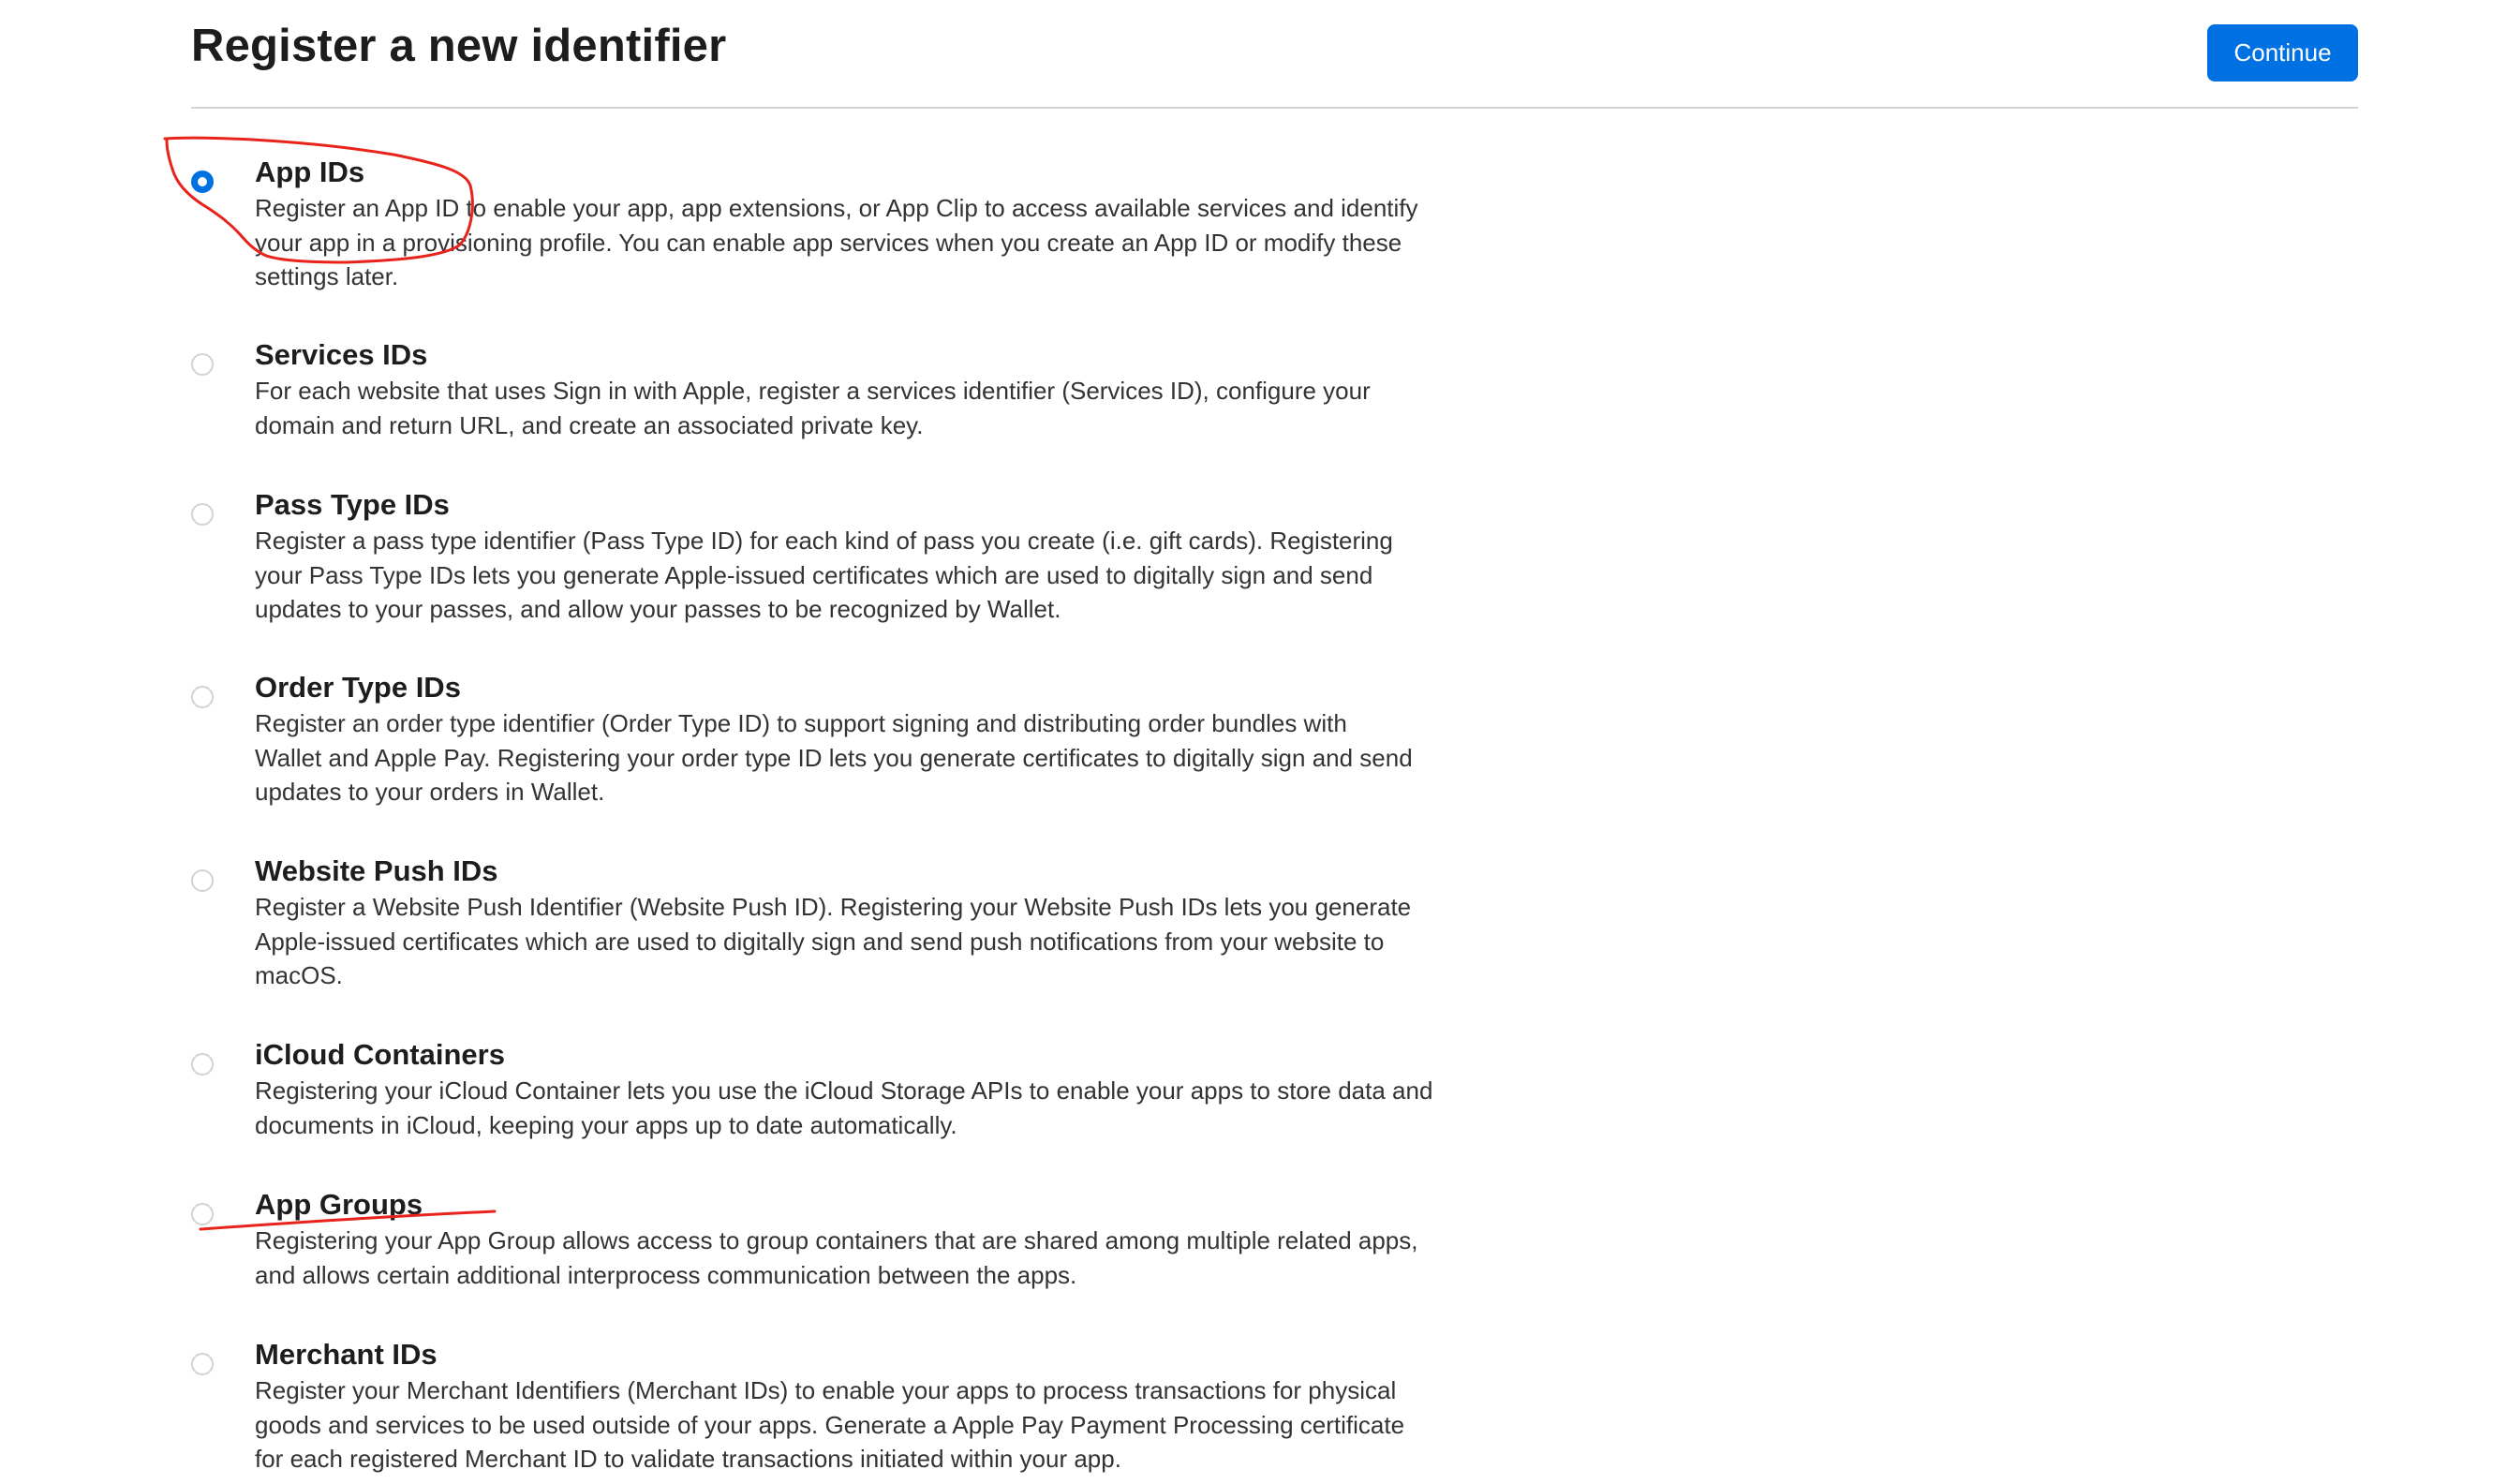  I want to click on option-title: iCloud Containers, so click(380, 1055).